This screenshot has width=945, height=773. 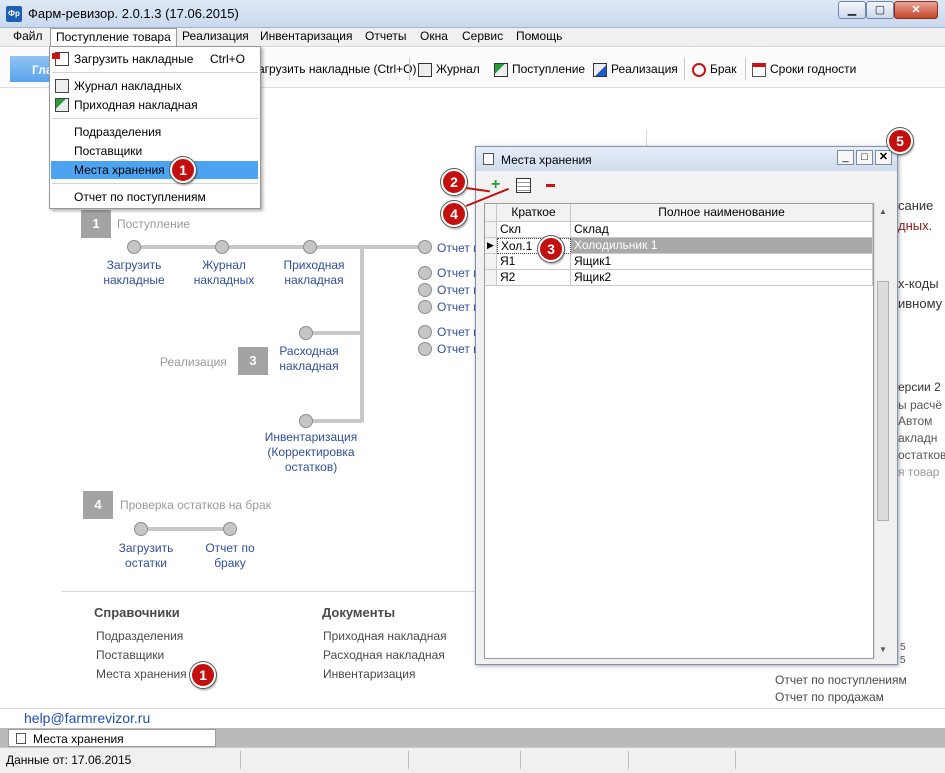 I want to click on node-expense, so click(x=306, y=333).